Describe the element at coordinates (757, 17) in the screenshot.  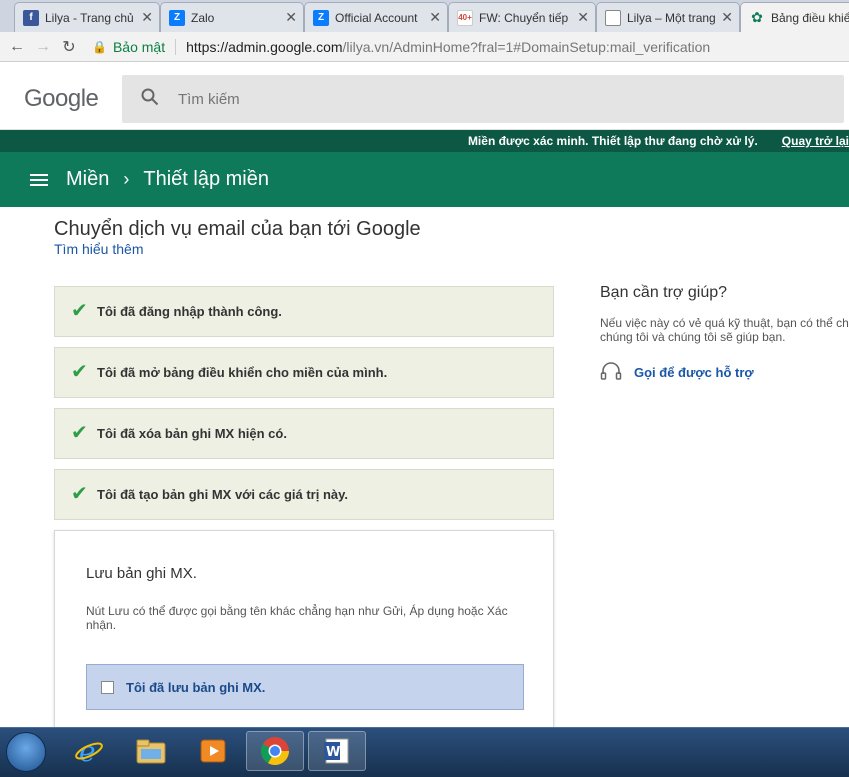
I see `admin-icon: ✿` at that location.